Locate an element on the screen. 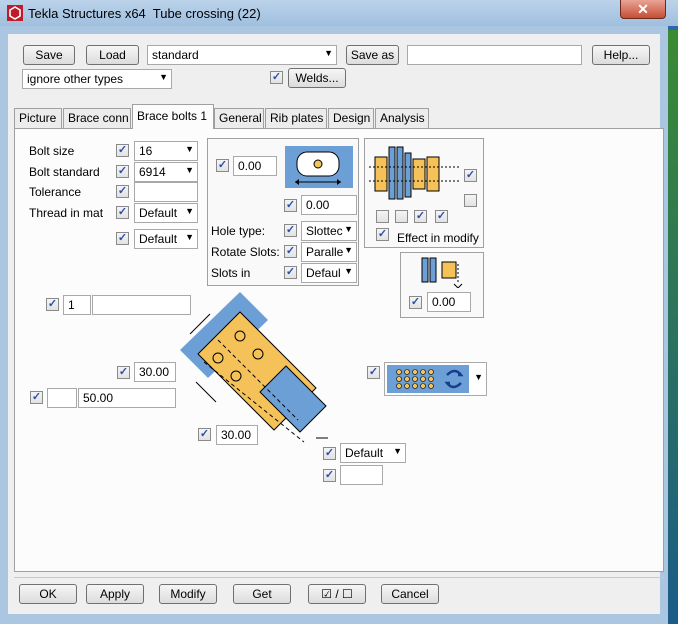 Image resolution: width=678 pixels, height=624 pixels. tab-analysis: Analysis is located at coordinates (402, 118).